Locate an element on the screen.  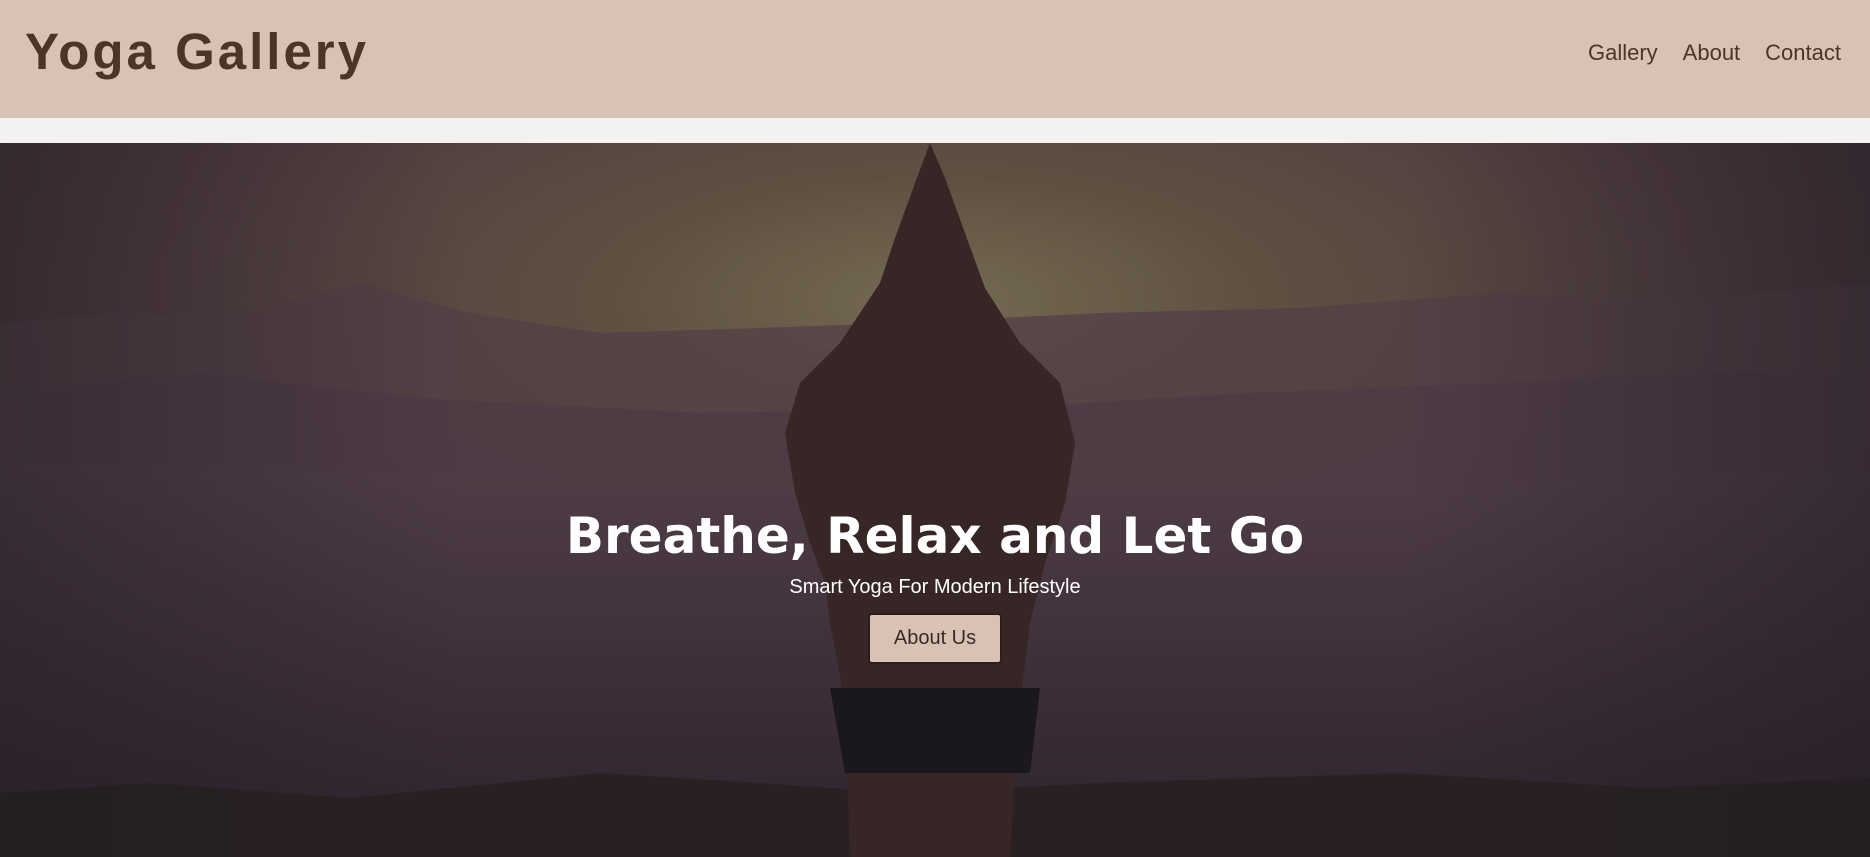
nav-link-about: About is located at coordinates (1712, 53).